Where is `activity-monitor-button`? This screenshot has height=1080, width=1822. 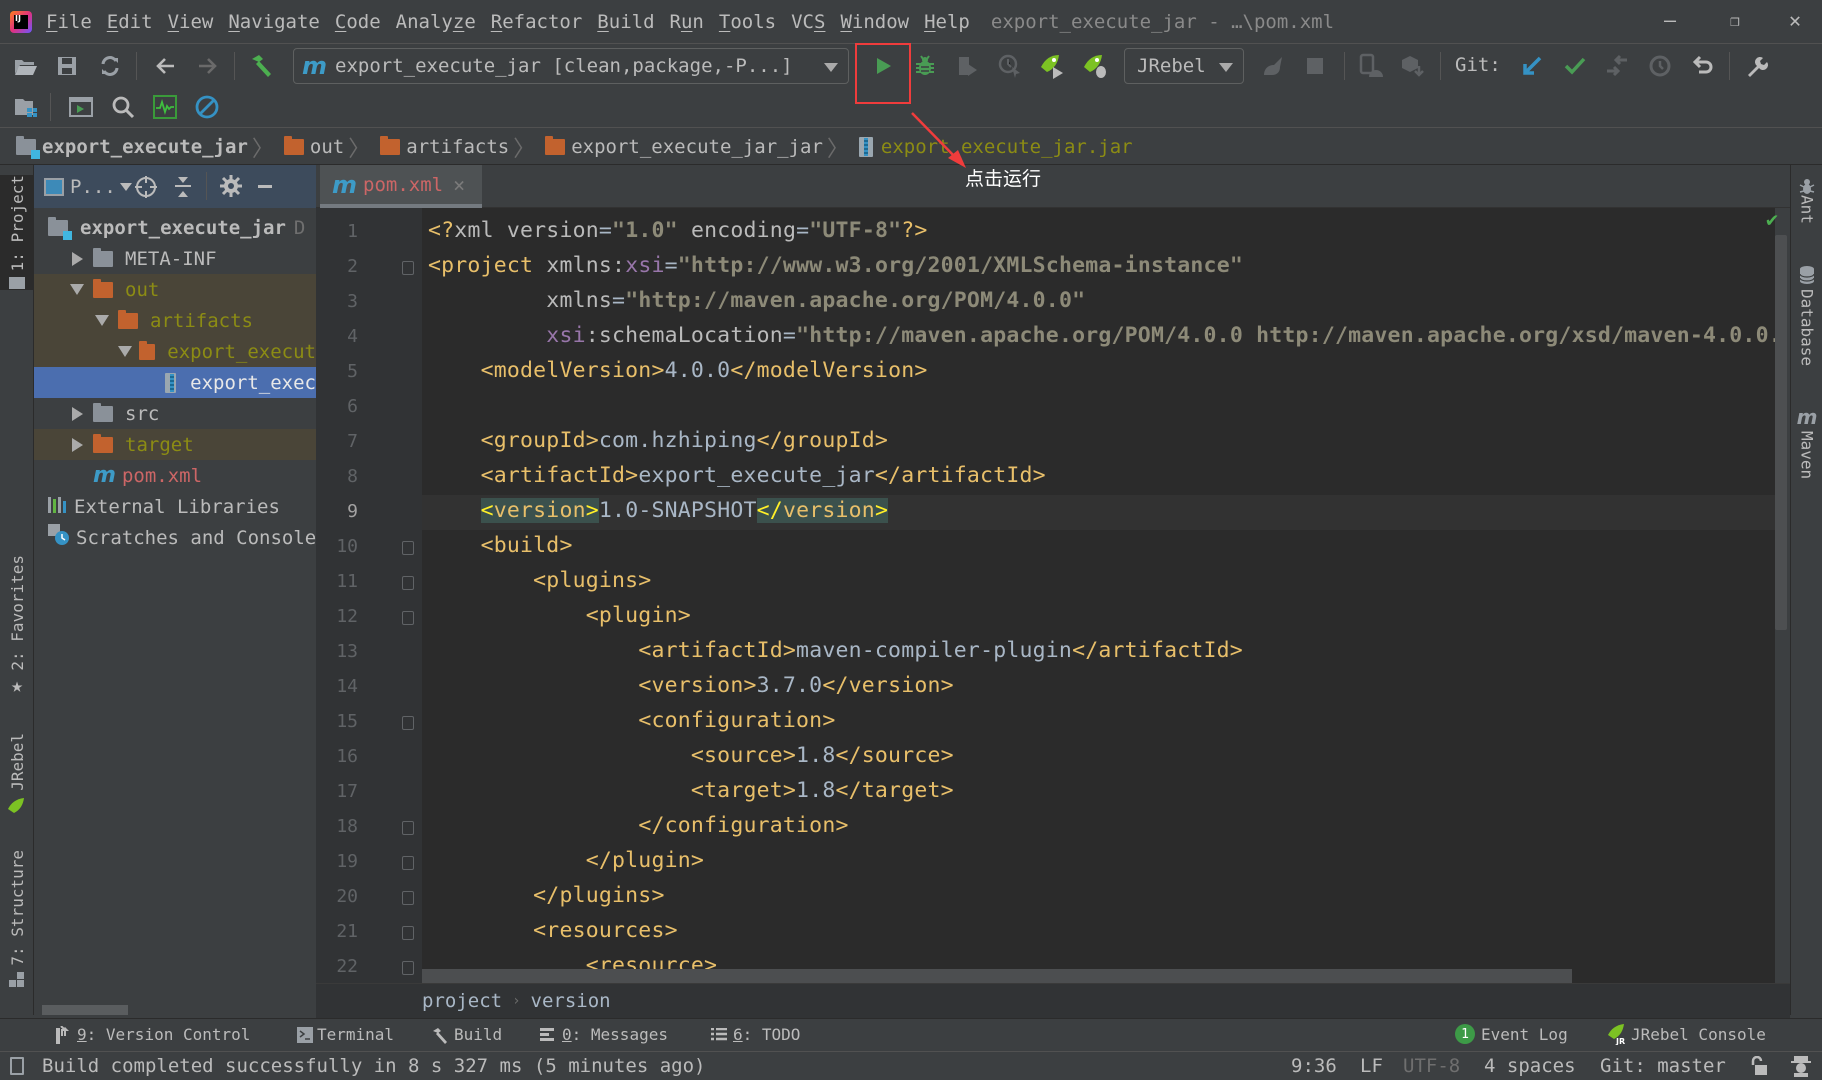
activity-monitor-button is located at coordinates (165, 107).